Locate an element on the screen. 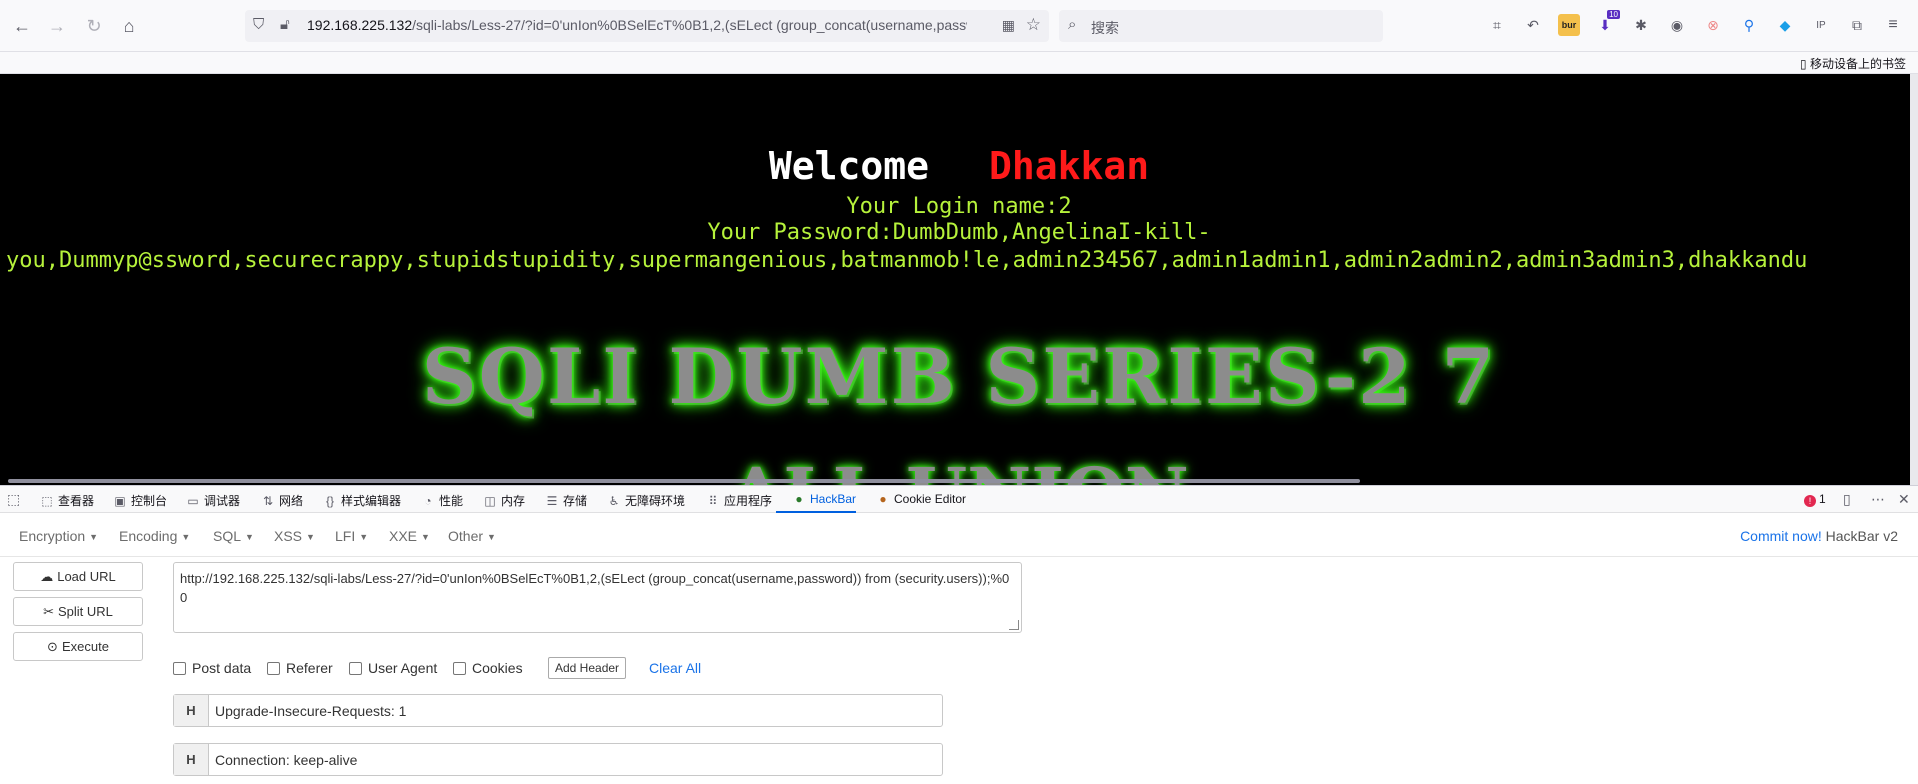 The width and height of the screenshot is (1918, 784). qr-code-icon: ▦ is located at coordinates (1008, 25).